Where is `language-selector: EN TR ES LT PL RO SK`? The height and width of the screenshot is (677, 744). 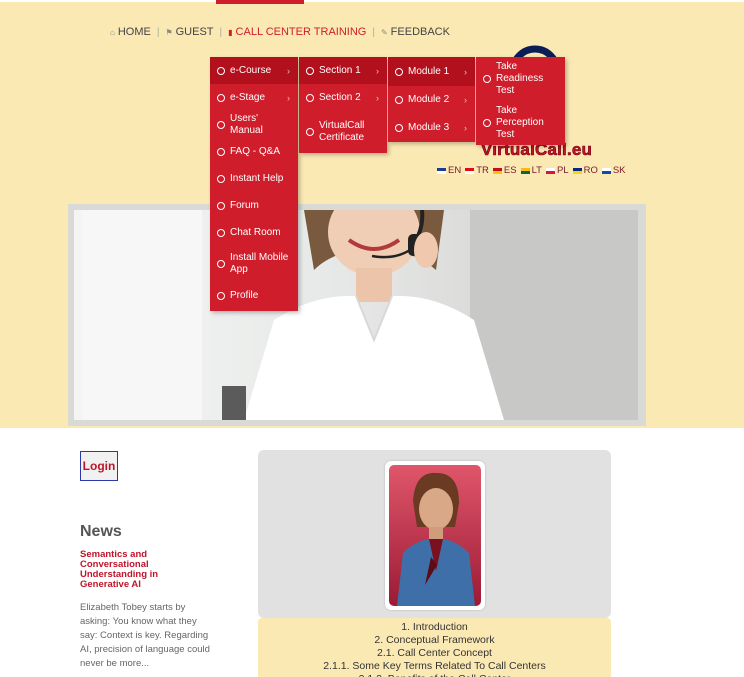 language-selector: EN TR ES LT PL RO SK is located at coordinates (531, 170).